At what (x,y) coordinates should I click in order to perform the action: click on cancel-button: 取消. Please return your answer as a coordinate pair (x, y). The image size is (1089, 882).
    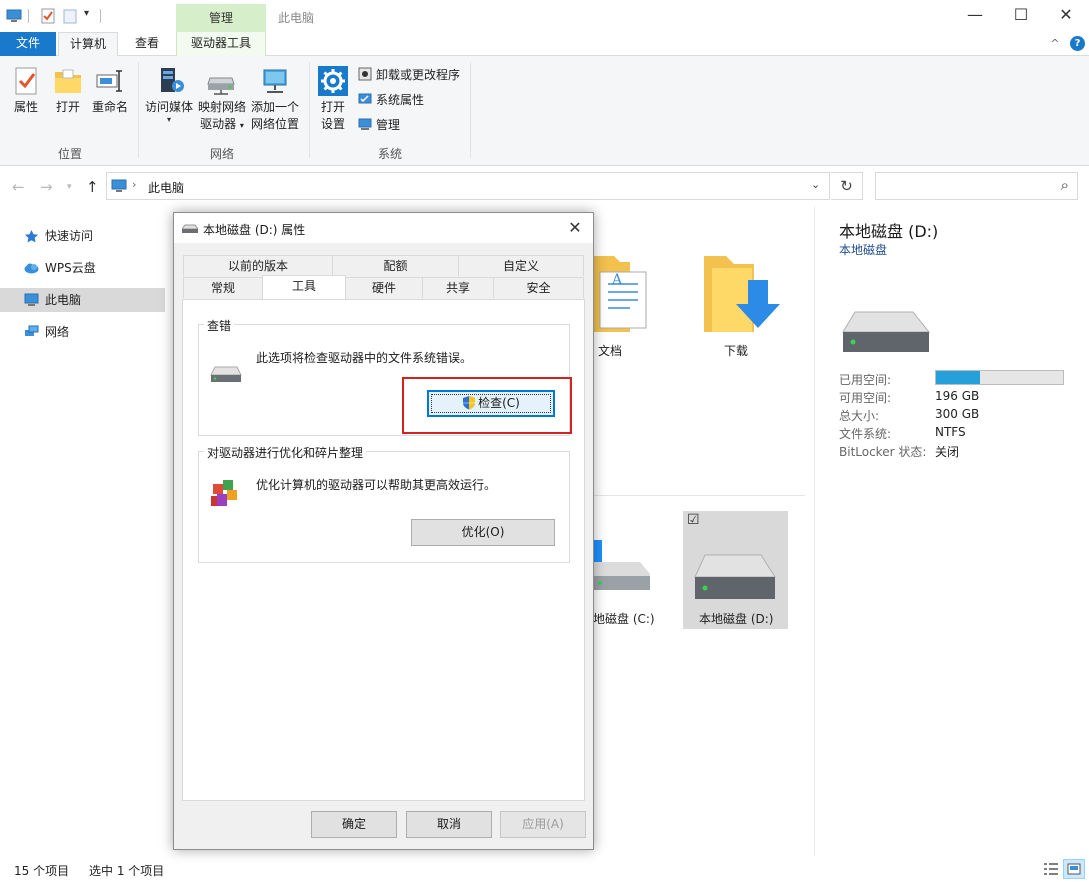
    Looking at the image, I should click on (449, 824).